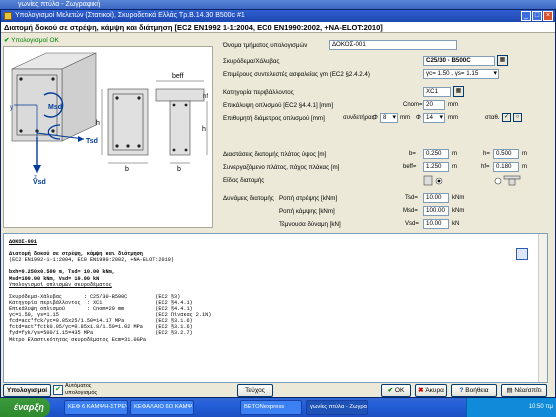 The image size is (556, 417). What do you see at coordinates (526, 16) in the screenshot?
I see `minimize-icon: _` at bounding box center [526, 16].